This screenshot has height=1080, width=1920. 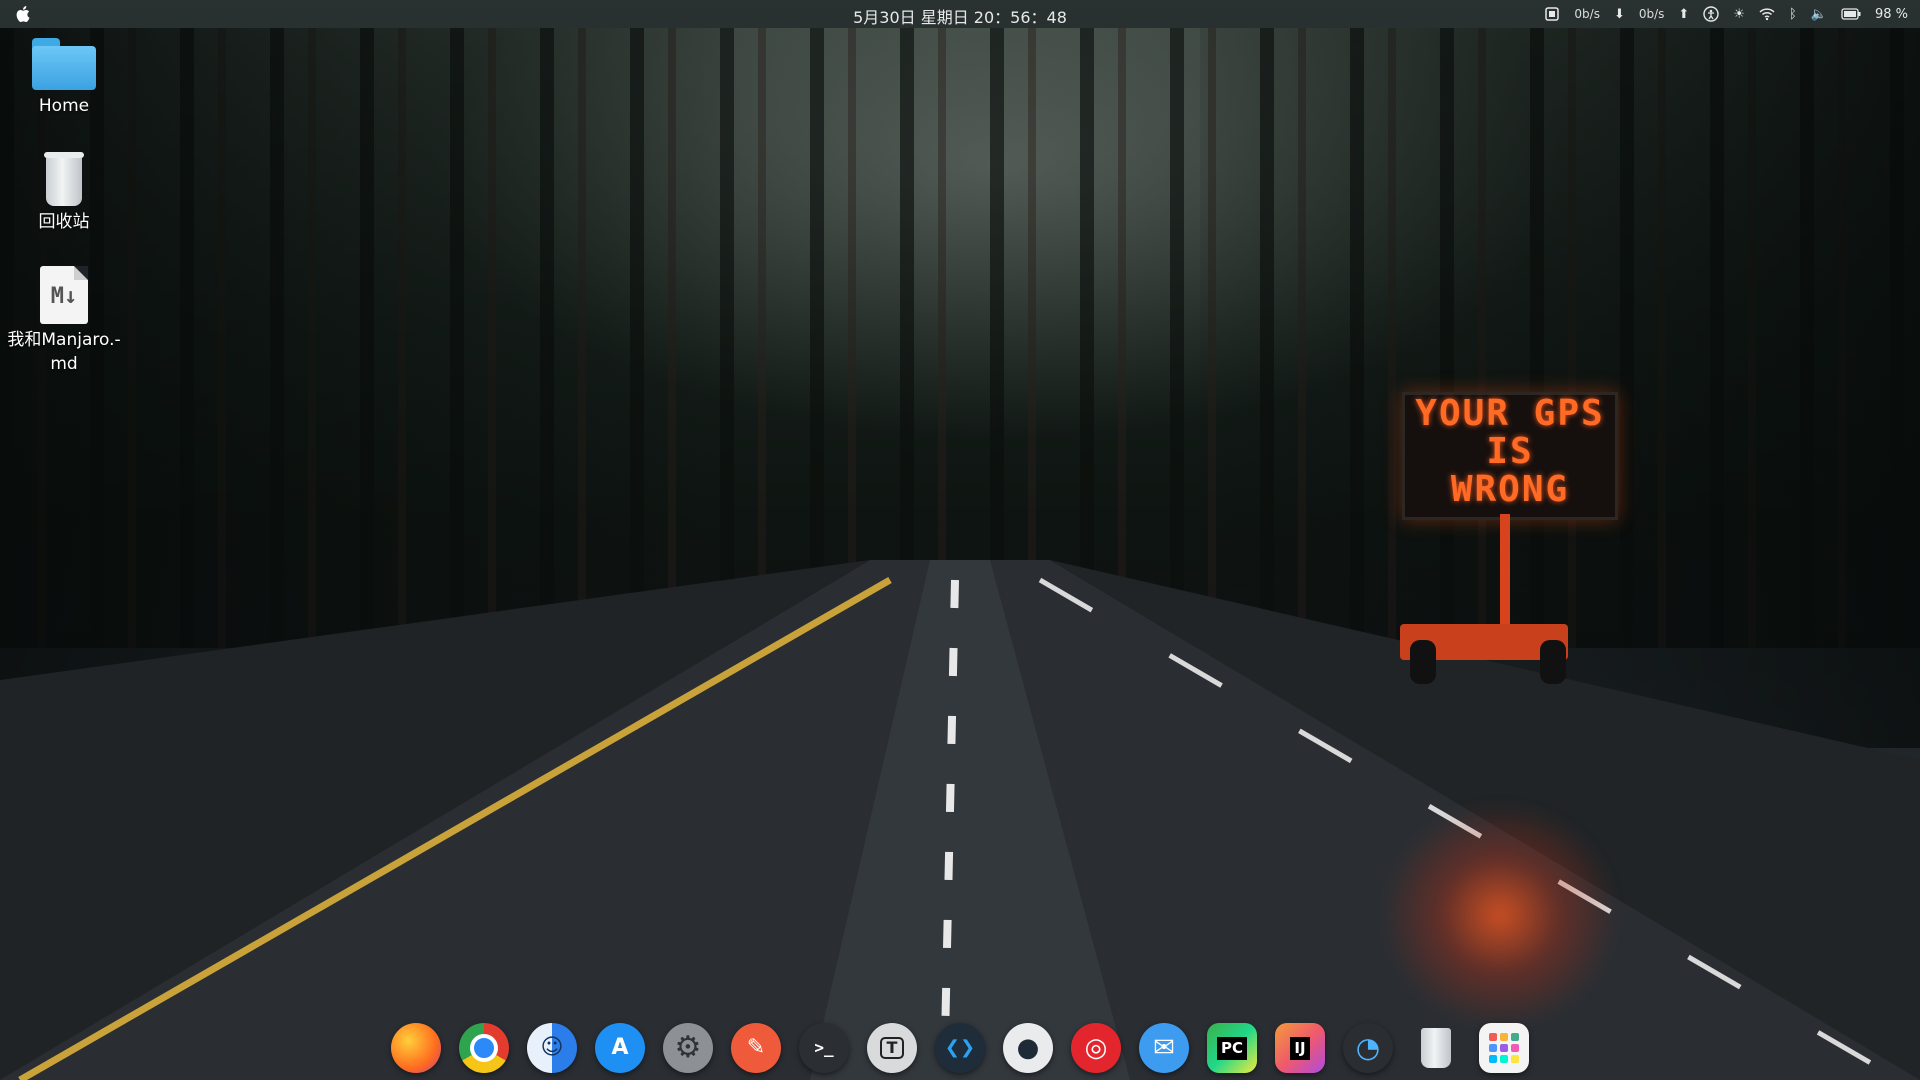 I want to click on vscode-icon: ❮❯, so click(x=960, y=1048).